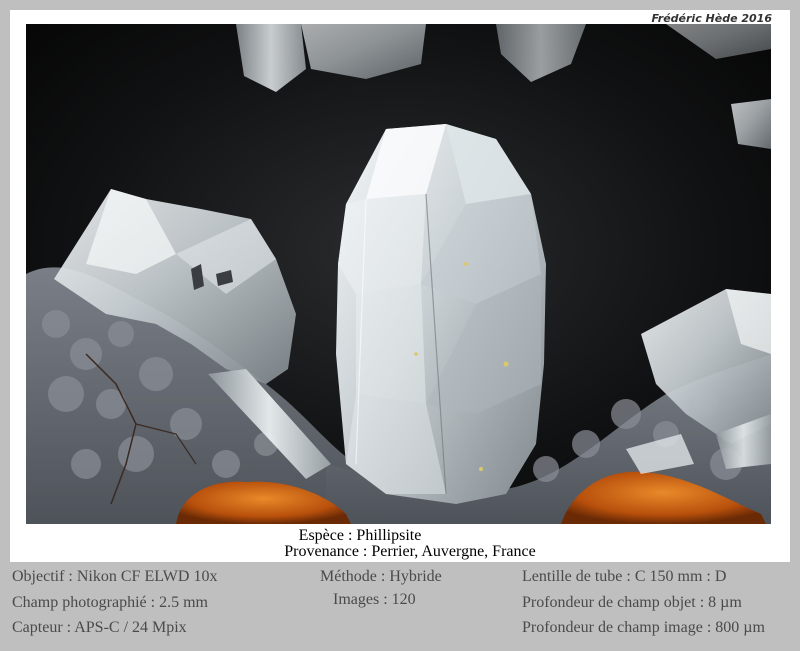 This screenshot has height=651, width=800. What do you see at coordinates (115, 576) in the screenshot?
I see `objective-info: Objectif : Nikon CF ELWD 10x` at bounding box center [115, 576].